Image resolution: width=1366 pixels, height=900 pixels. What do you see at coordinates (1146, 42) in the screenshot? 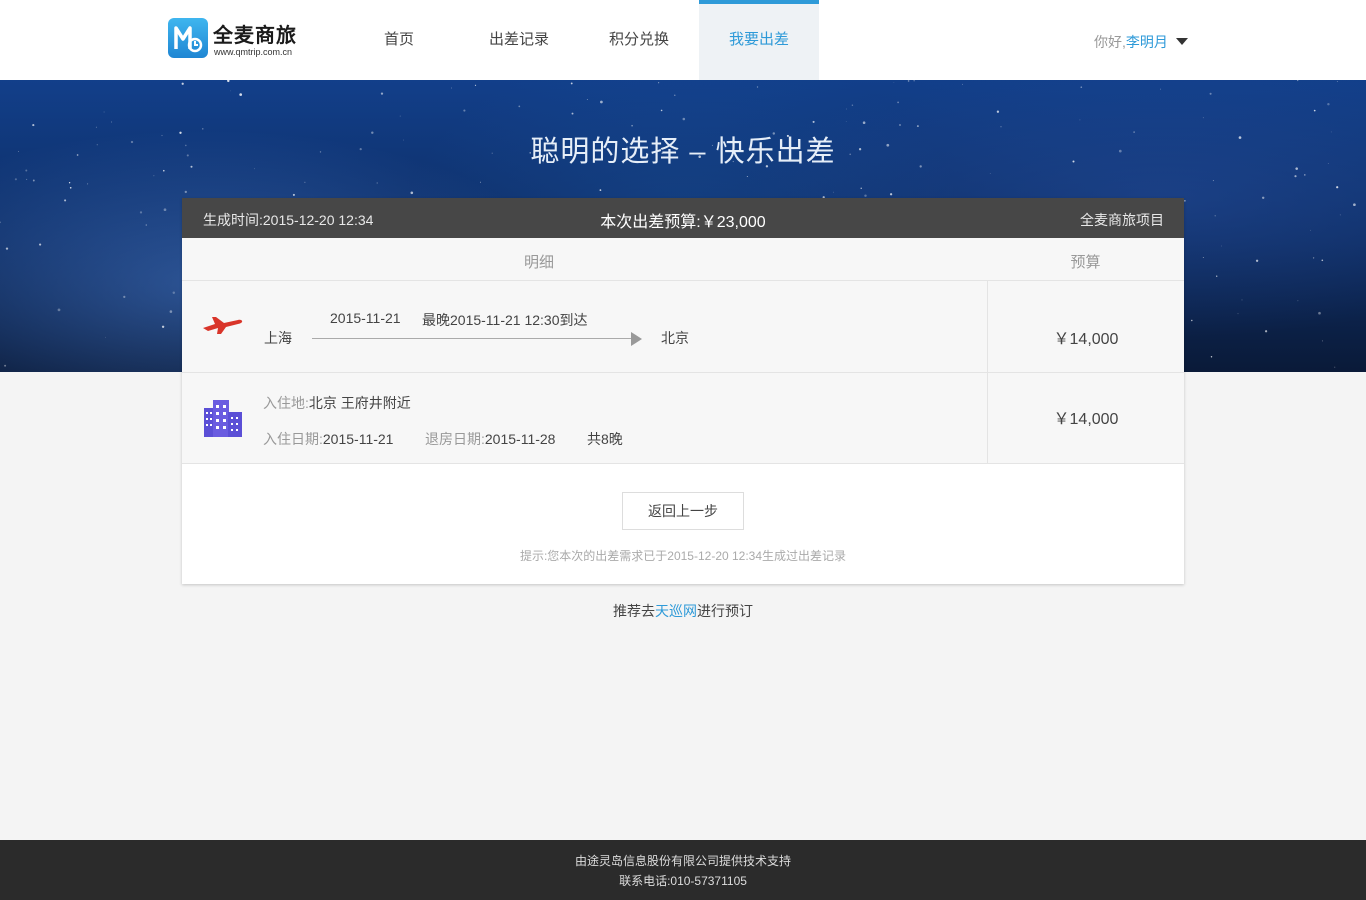
I see `username: 李明月` at bounding box center [1146, 42].